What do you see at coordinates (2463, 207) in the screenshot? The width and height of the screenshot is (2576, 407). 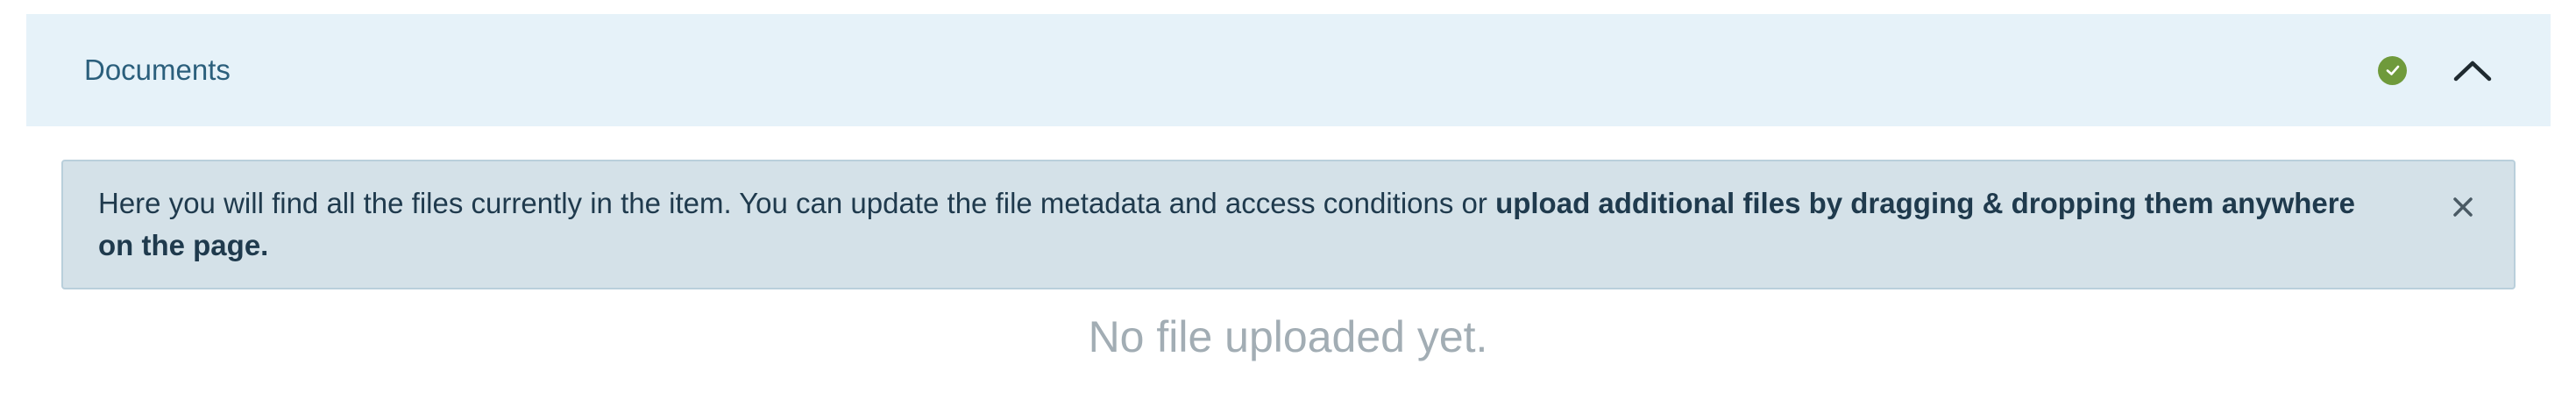 I see `close-icon` at bounding box center [2463, 207].